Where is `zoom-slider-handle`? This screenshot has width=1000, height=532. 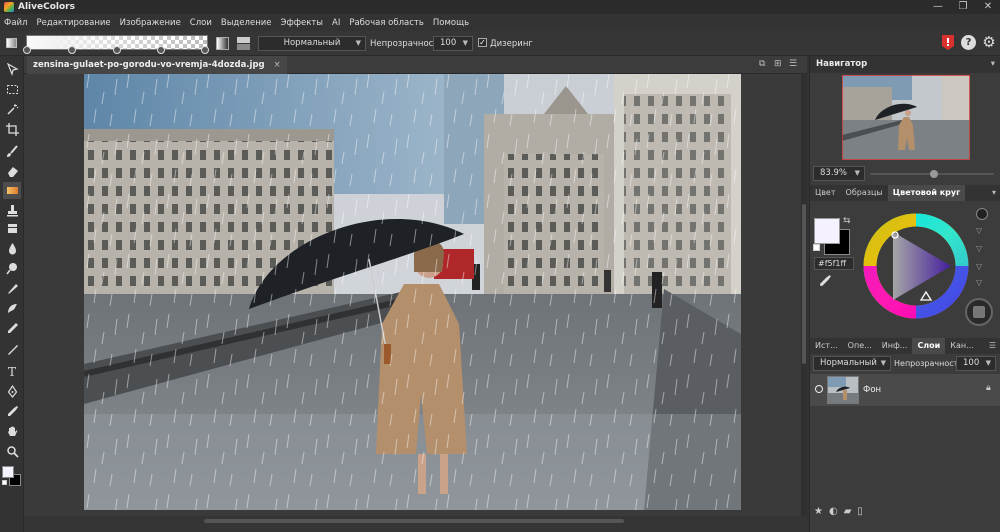
zoom-slider-handle is located at coordinates (934, 174).